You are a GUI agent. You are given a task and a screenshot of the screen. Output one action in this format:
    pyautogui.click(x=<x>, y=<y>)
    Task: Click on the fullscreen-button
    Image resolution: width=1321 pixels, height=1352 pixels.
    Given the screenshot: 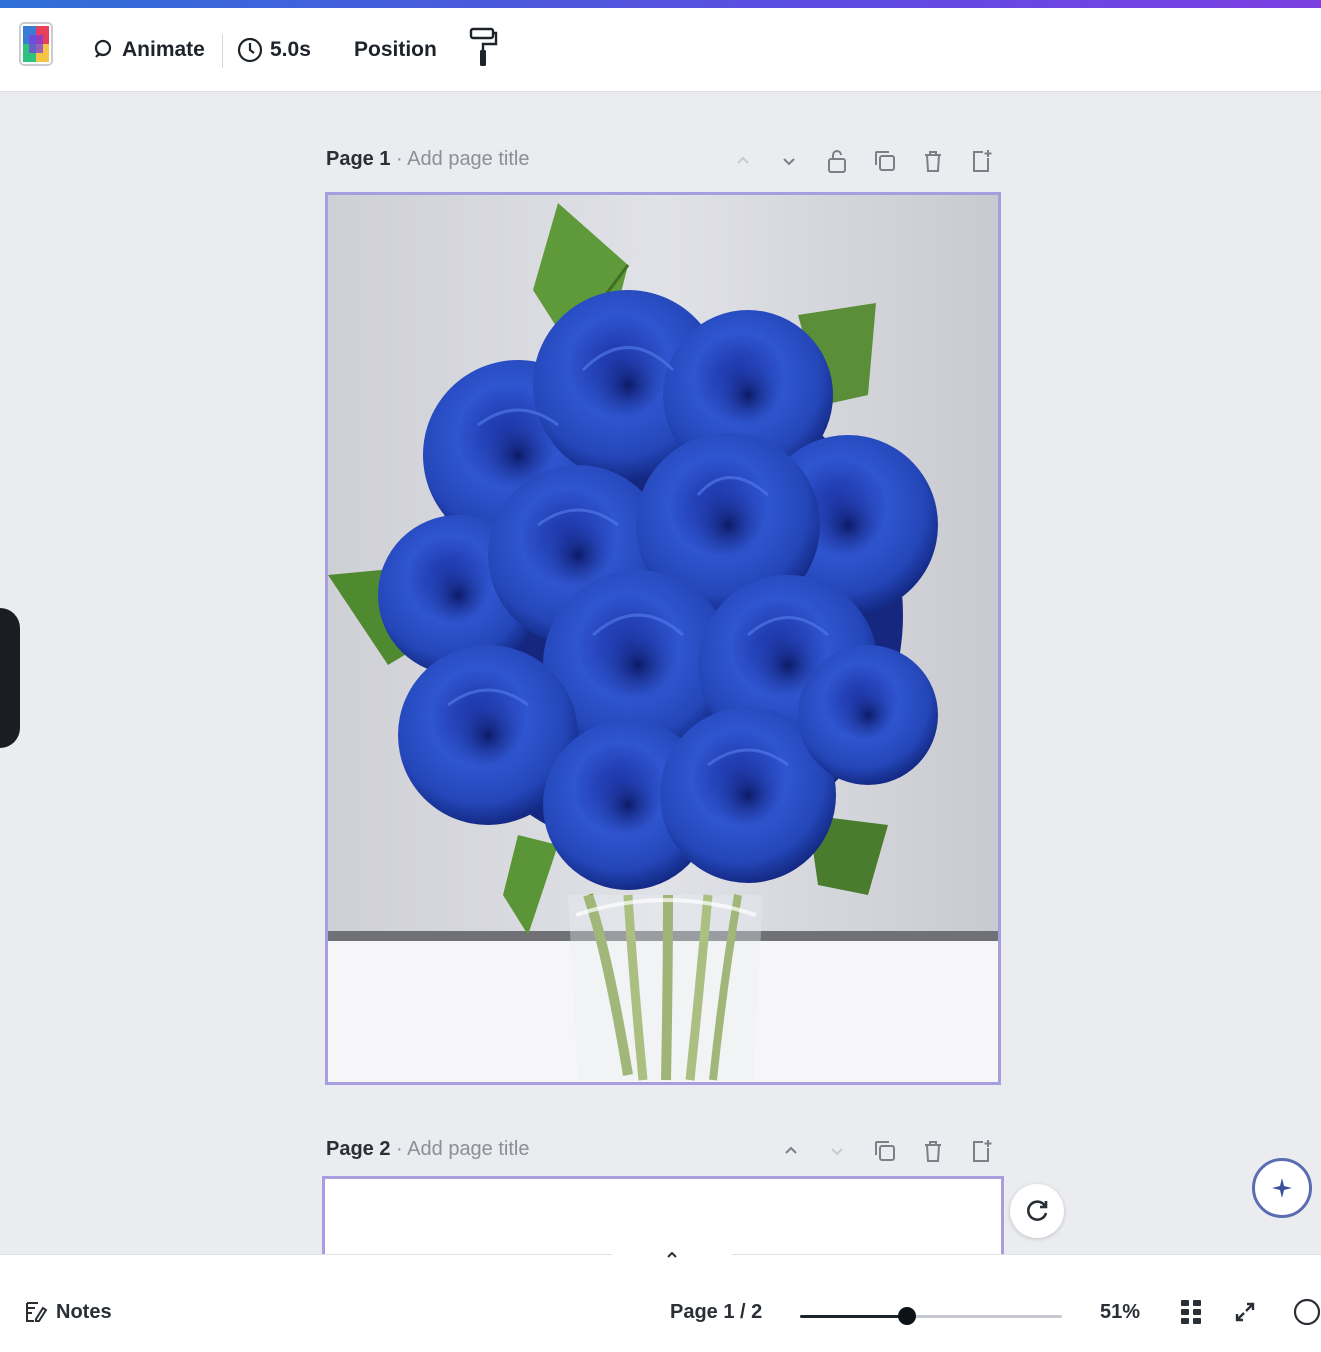 What is the action you would take?
    pyautogui.click(x=1245, y=1312)
    